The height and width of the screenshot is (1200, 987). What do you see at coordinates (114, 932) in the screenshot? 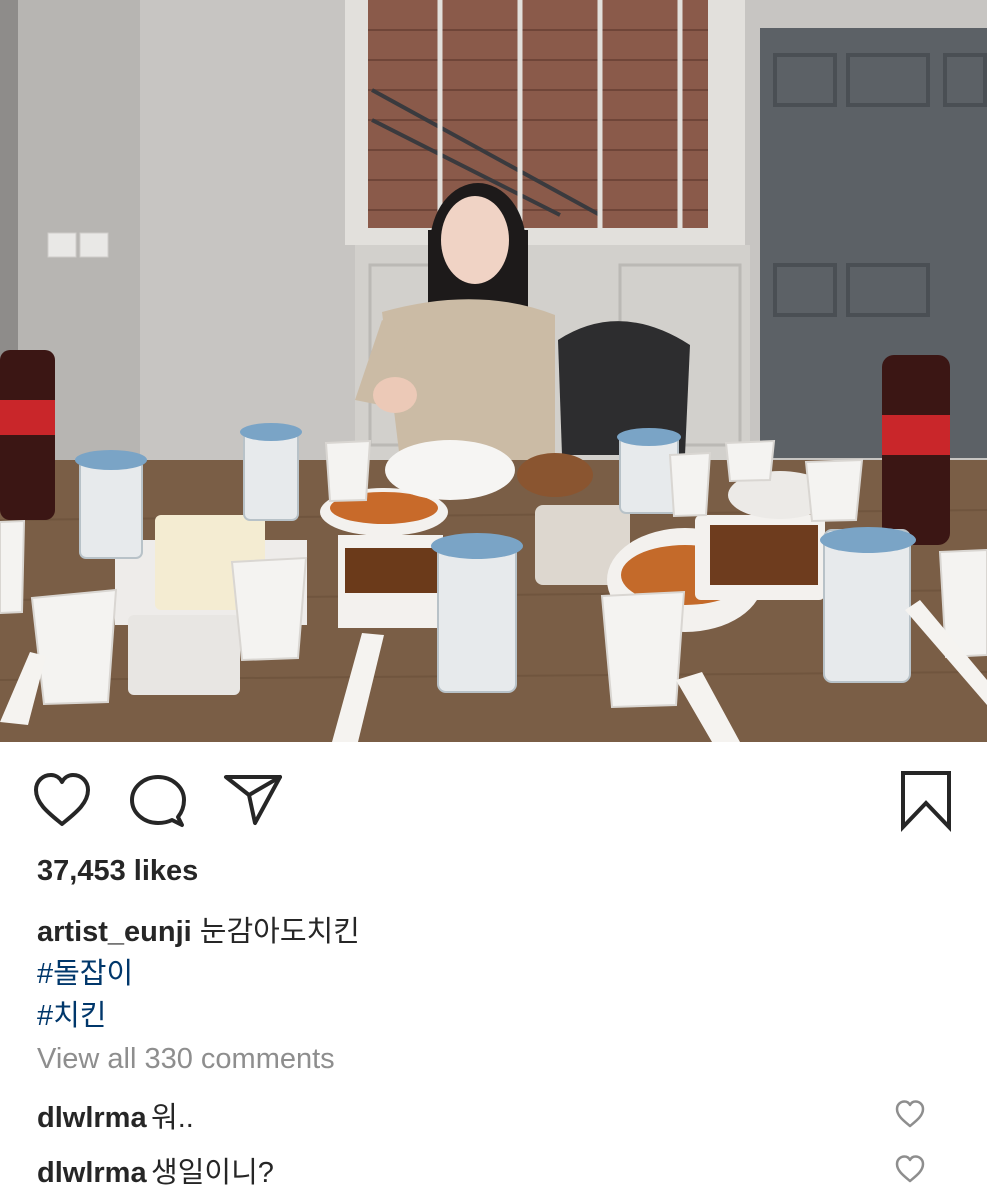
I see `caption-username: artist_eunji` at bounding box center [114, 932].